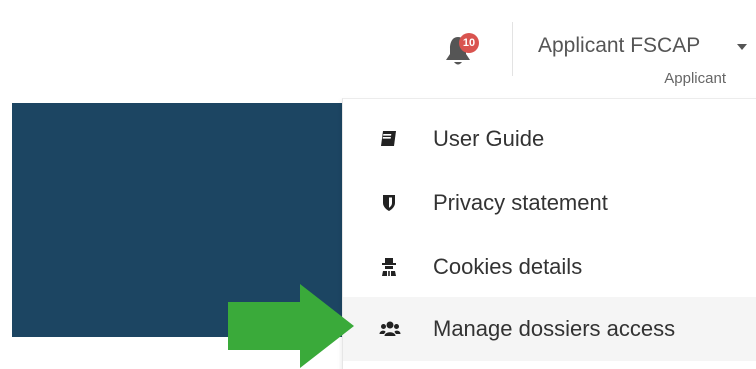 The width and height of the screenshot is (756, 369). I want to click on shield-icon, so click(389, 203).